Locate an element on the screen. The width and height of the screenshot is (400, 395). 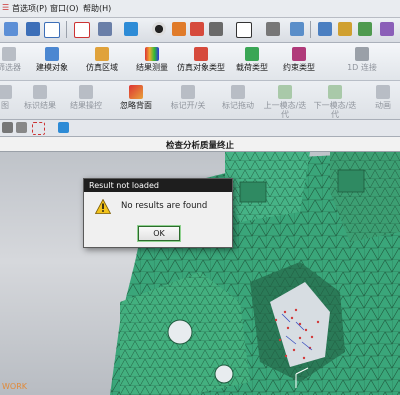
identify-result-label: 标识结果 is located at coordinates (40, 105).